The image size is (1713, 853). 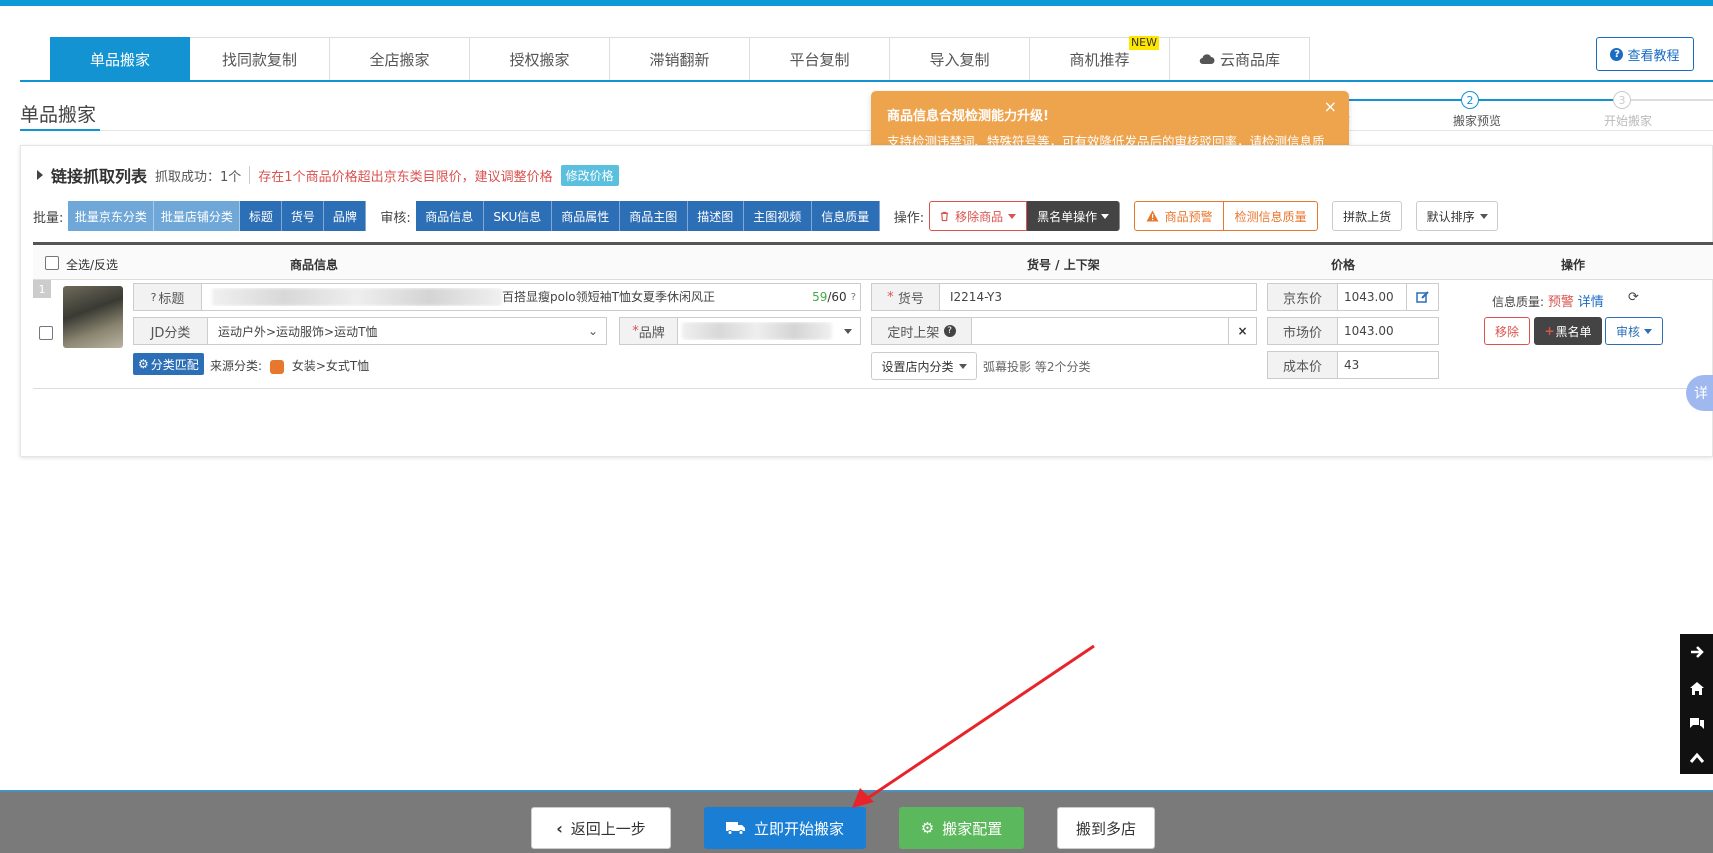 I want to click on info-quality: 信息质量: 预警 详情, so click(x=1548, y=300).